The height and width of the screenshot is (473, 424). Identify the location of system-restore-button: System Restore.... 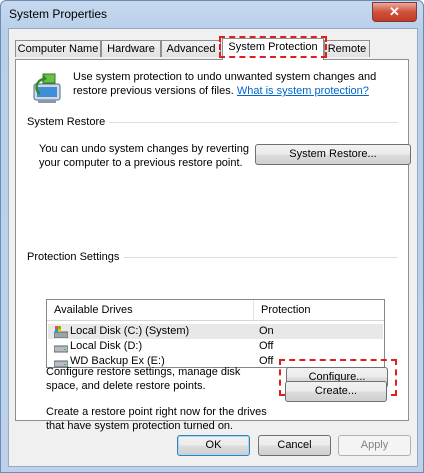
(333, 154).